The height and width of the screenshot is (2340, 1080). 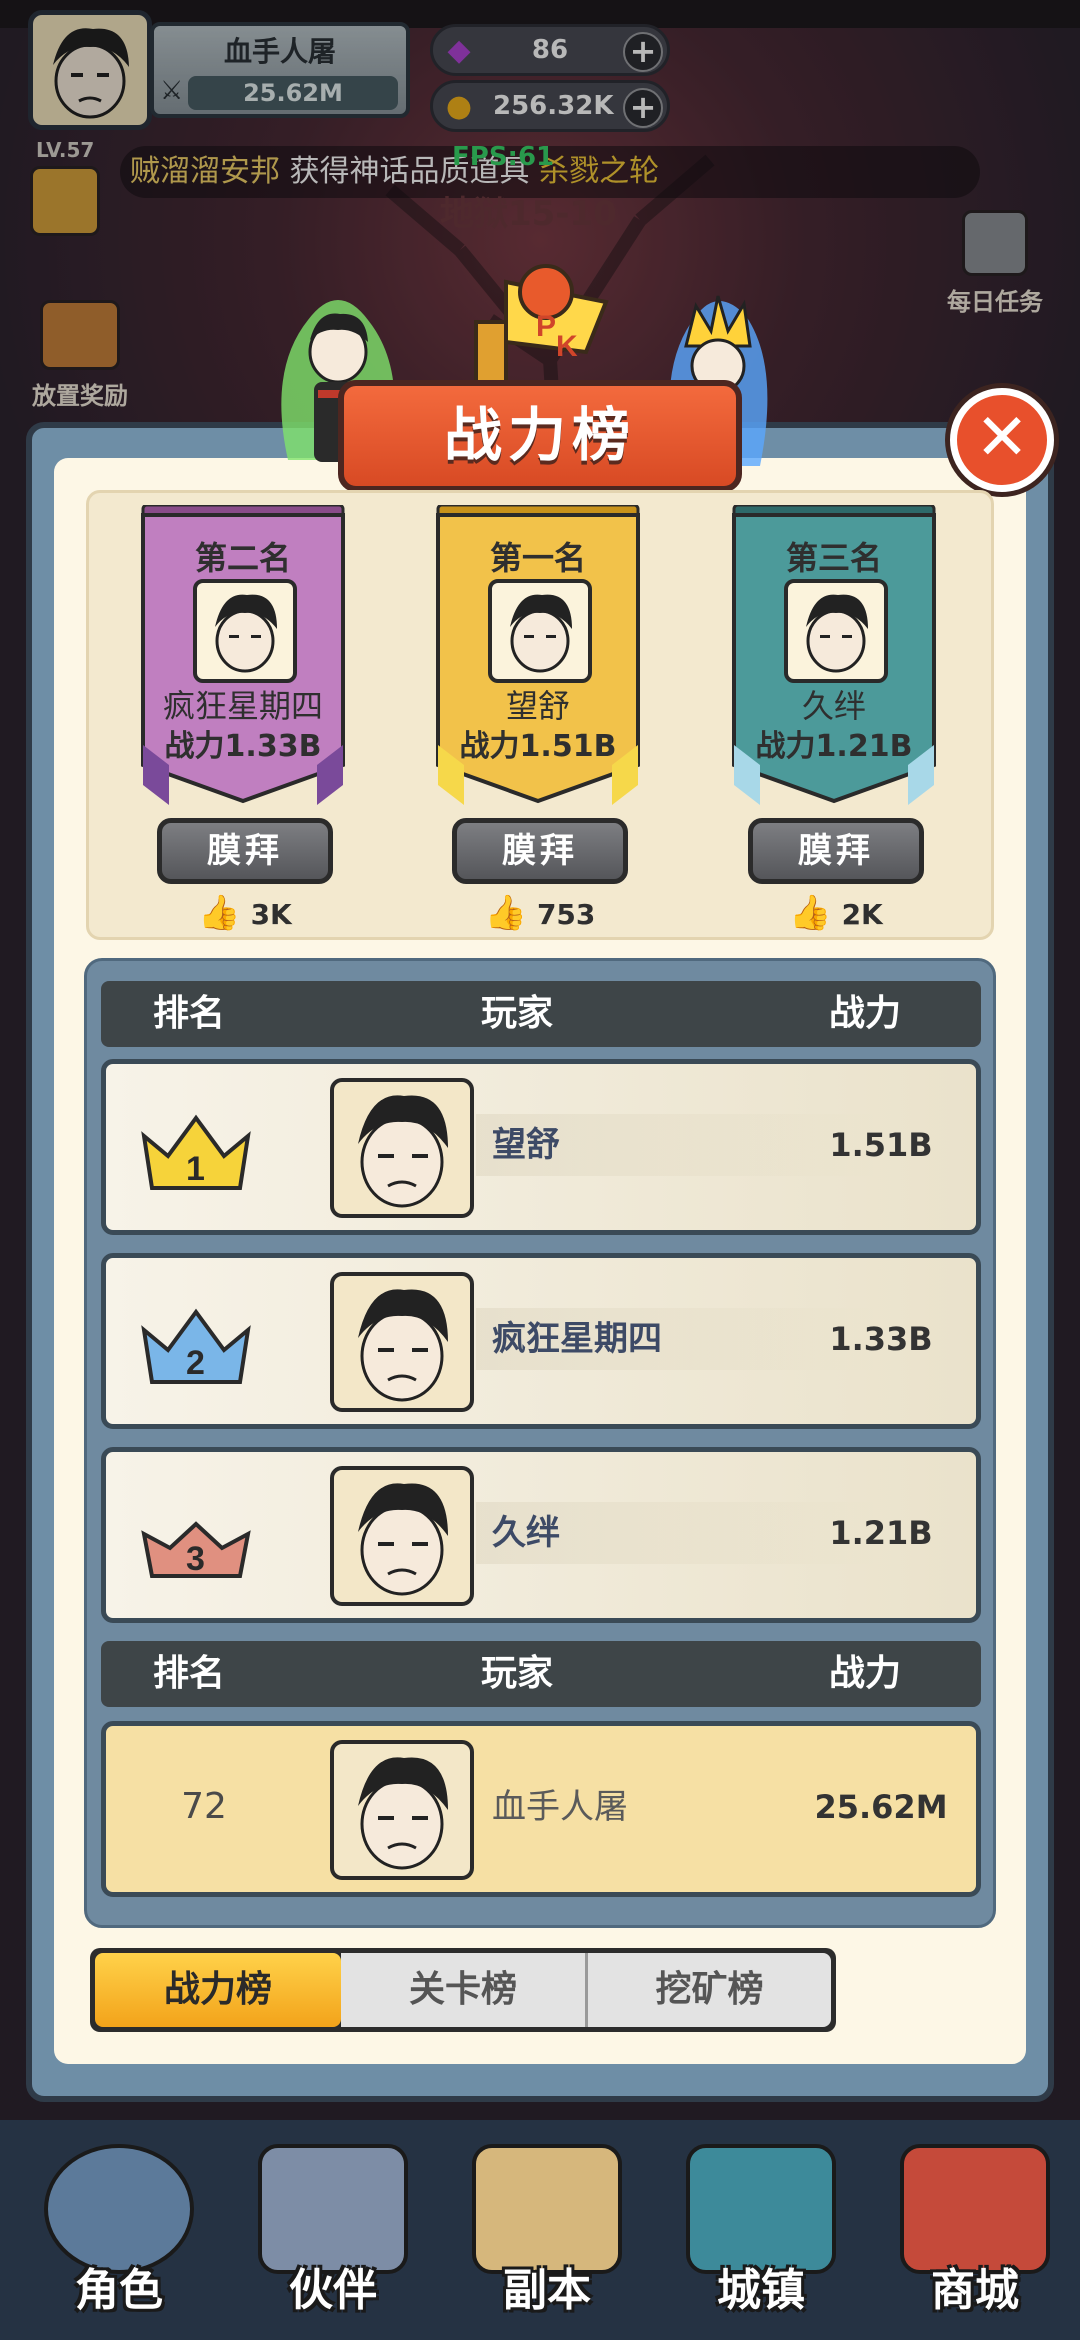 What do you see at coordinates (833, 558) in the screenshot?
I see `podium-place-label: 第三名` at bounding box center [833, 558].